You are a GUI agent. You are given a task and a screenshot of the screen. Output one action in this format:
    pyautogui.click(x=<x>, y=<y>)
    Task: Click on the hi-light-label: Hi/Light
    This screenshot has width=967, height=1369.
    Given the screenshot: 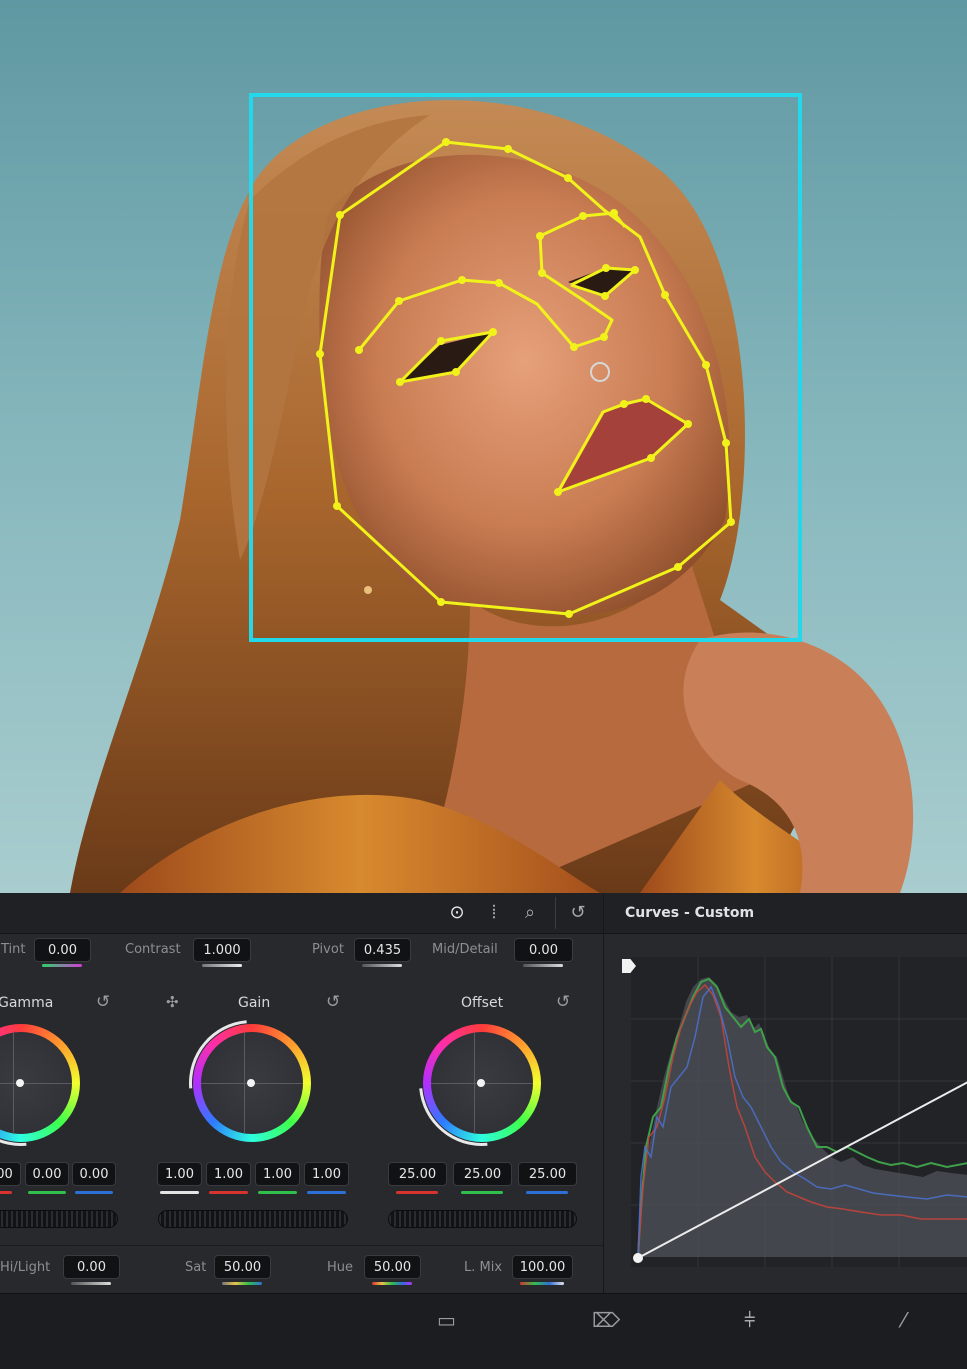 What is the action you would take?
    pyautogui.click(x=25, y=1267)
    